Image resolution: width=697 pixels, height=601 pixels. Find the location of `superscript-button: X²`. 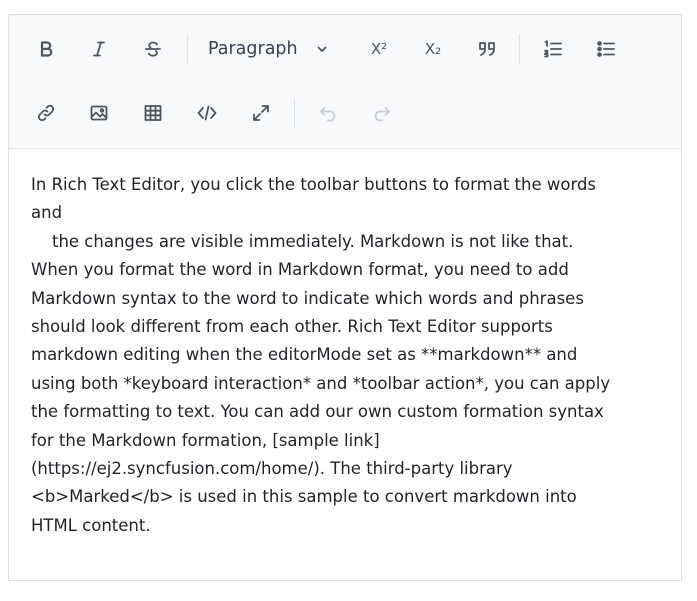

superscript-button: X² is located at coordinates (379, 49).